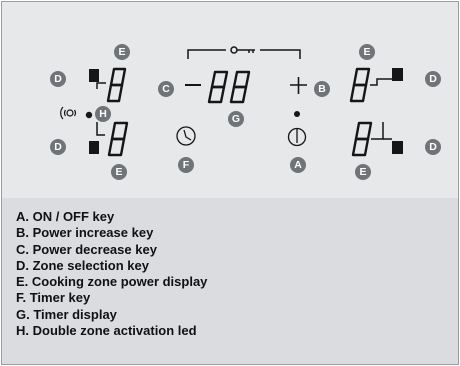 The width and height of the screenshot is (460, 366). I want to click on badge-zone-display-top-right: E, so click(367, 52).